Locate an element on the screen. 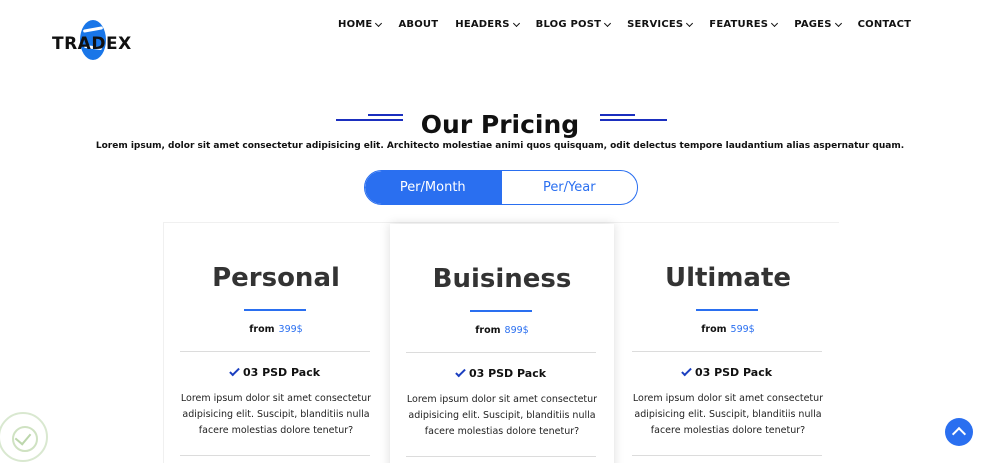 This screenshot has height=463, width=1000. nav-item-services: SERVICES is located at coordinates (660, 24).